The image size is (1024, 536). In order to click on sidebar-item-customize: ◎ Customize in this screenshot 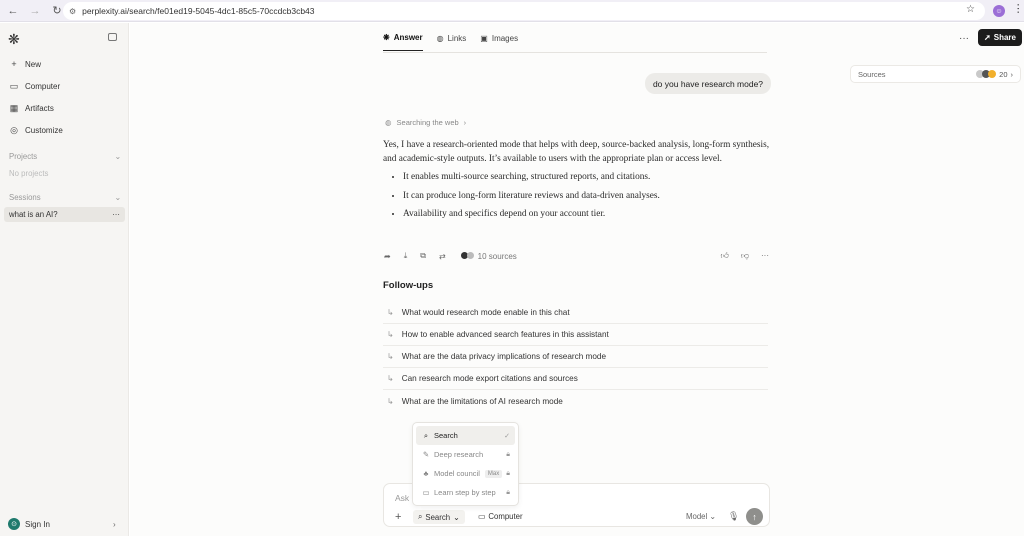, I will do `click(36, 130)`.